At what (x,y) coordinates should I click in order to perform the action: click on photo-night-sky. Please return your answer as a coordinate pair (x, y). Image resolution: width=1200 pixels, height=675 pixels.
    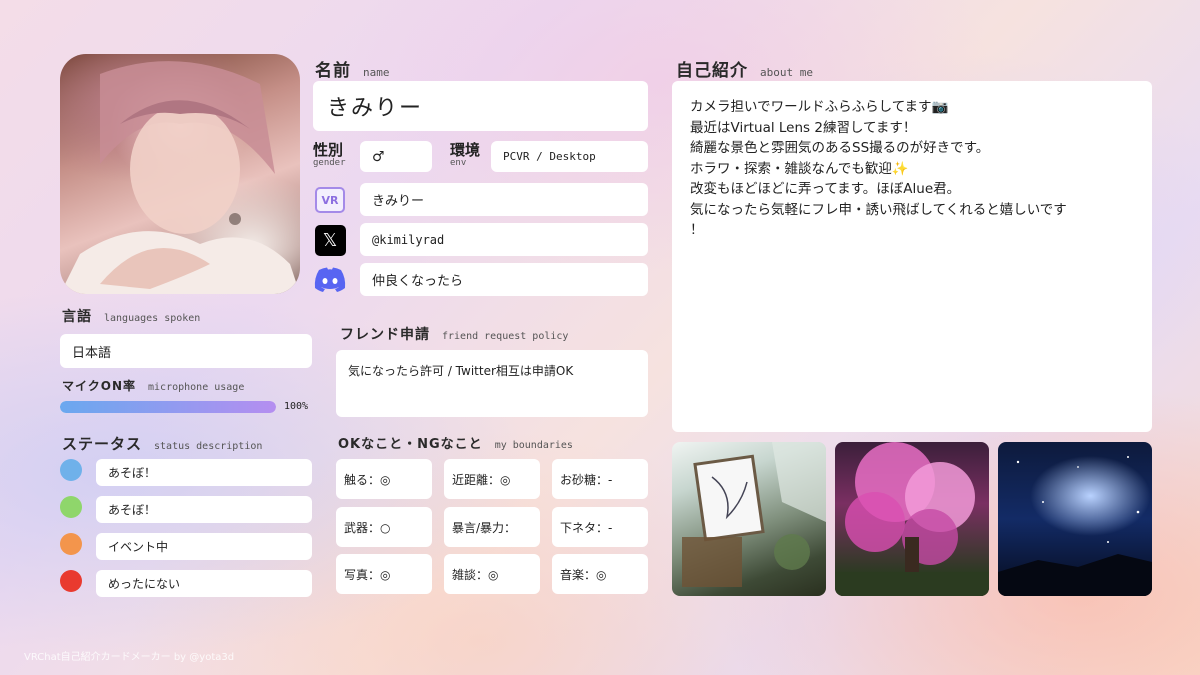
    Looking at the image, I should click on (1075, 526).